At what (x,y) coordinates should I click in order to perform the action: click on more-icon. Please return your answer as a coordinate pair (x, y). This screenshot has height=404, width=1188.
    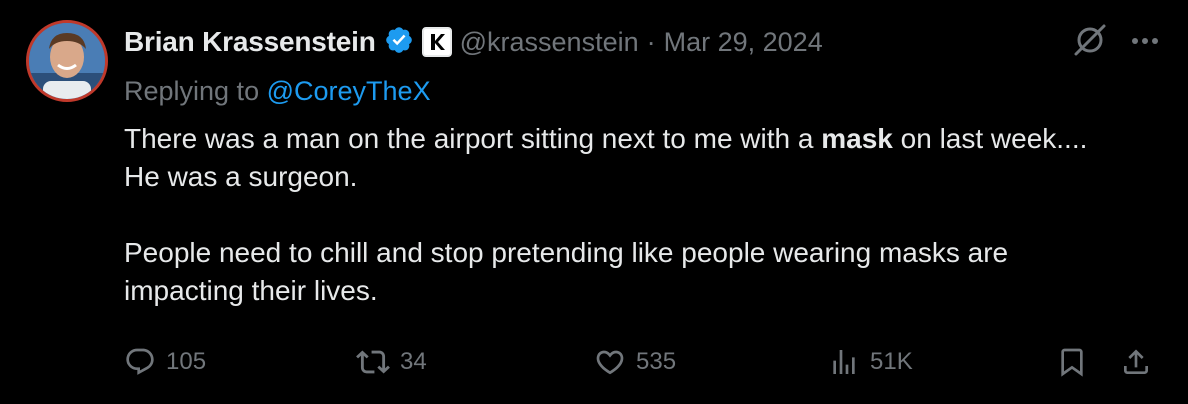
    Looking at the image, I should click on (1145, 42).